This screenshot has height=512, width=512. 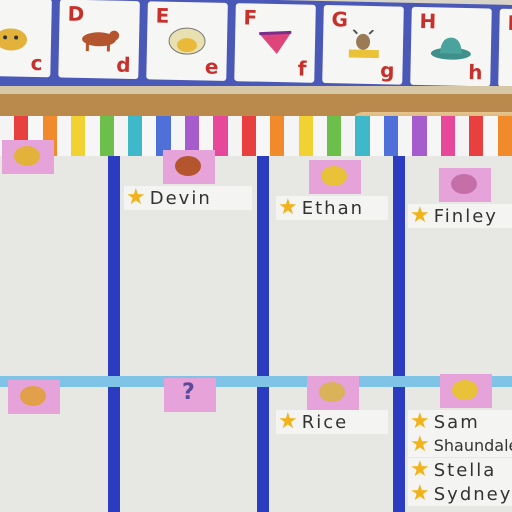 I want to click on name-card: ★ Devin, so click(x=188, y=198).